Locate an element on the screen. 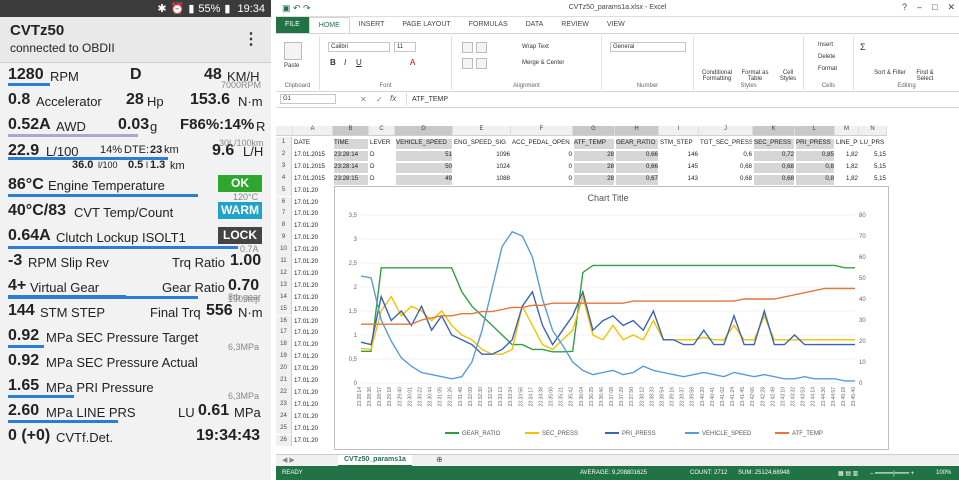  table-cell: STM_STEP is located at coordinates (679, 144).